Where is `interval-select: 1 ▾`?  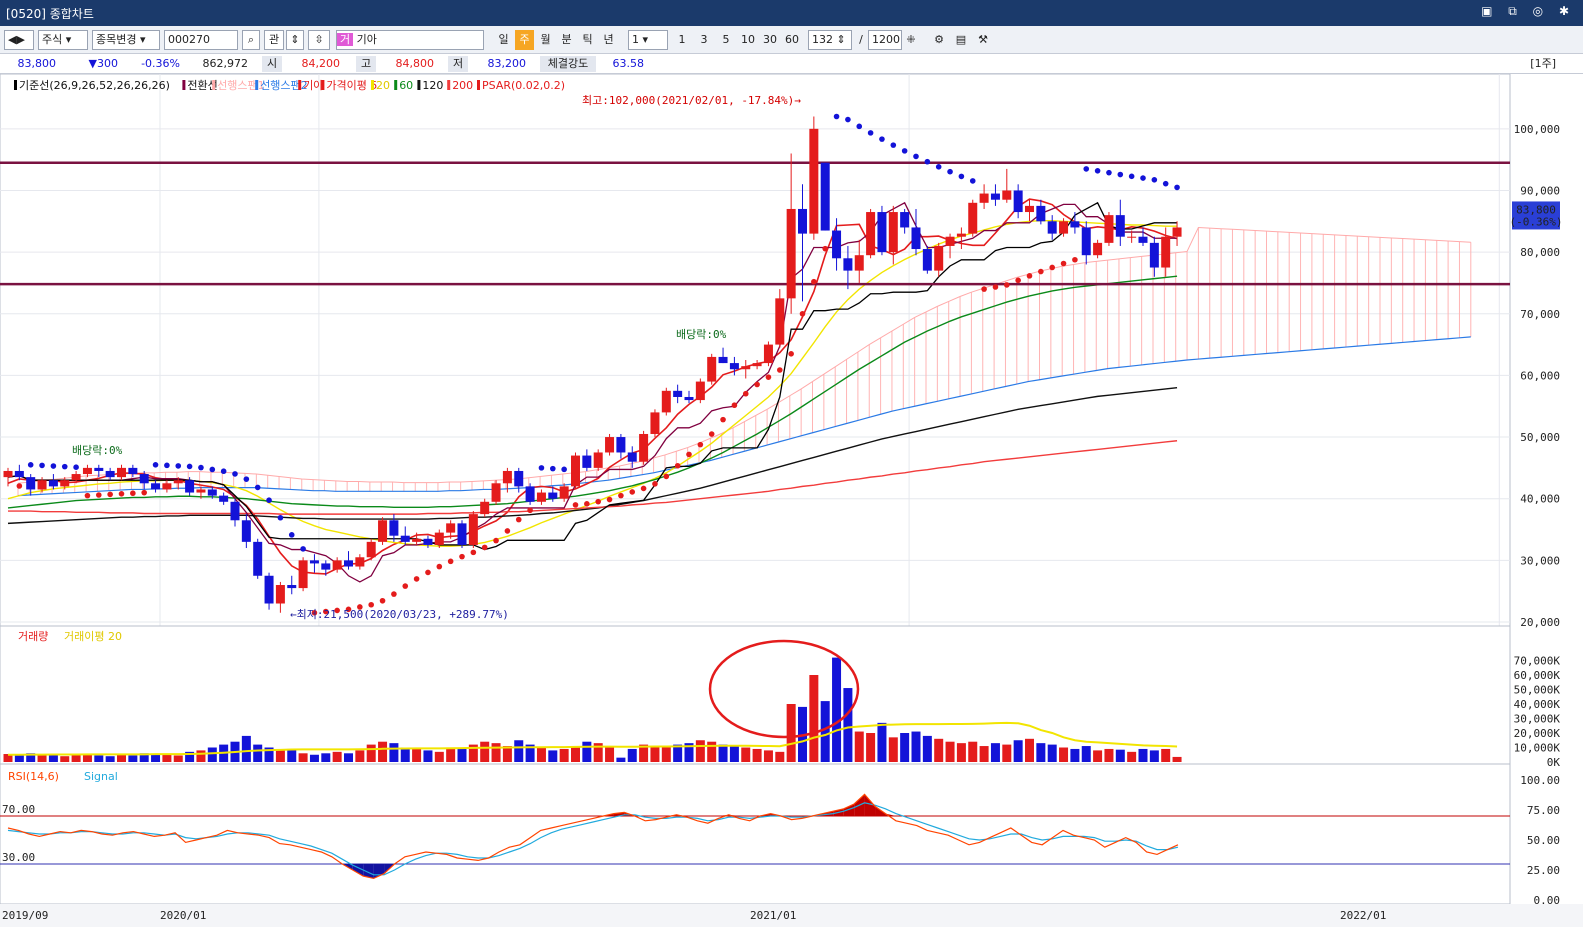 interval-select: 1 ▾ is located at coordinates (648, 40).